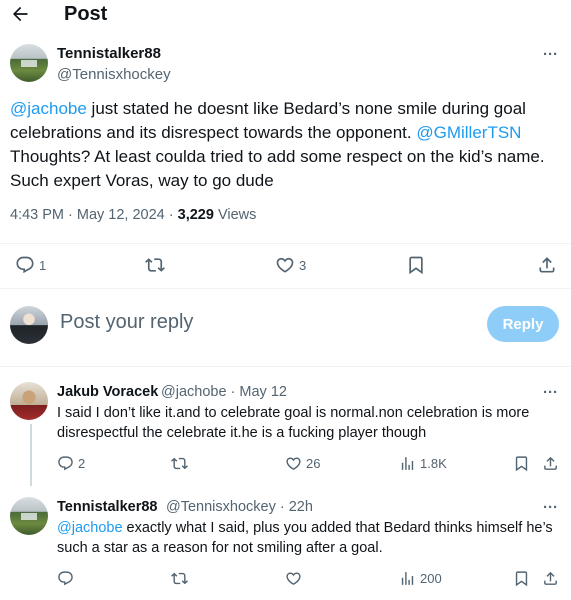 The image size is (571, 600). I want to click on views-label: Views, so click(235, 215).